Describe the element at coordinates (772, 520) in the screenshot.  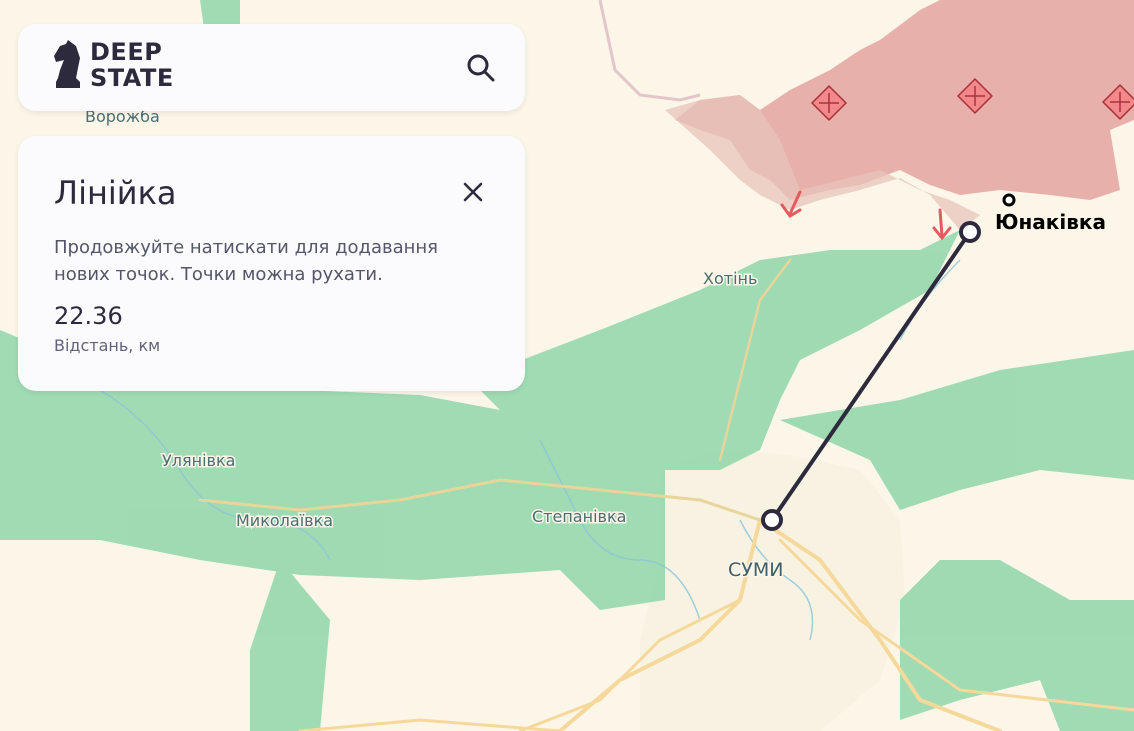
I see `ruler-point-start` at that location.